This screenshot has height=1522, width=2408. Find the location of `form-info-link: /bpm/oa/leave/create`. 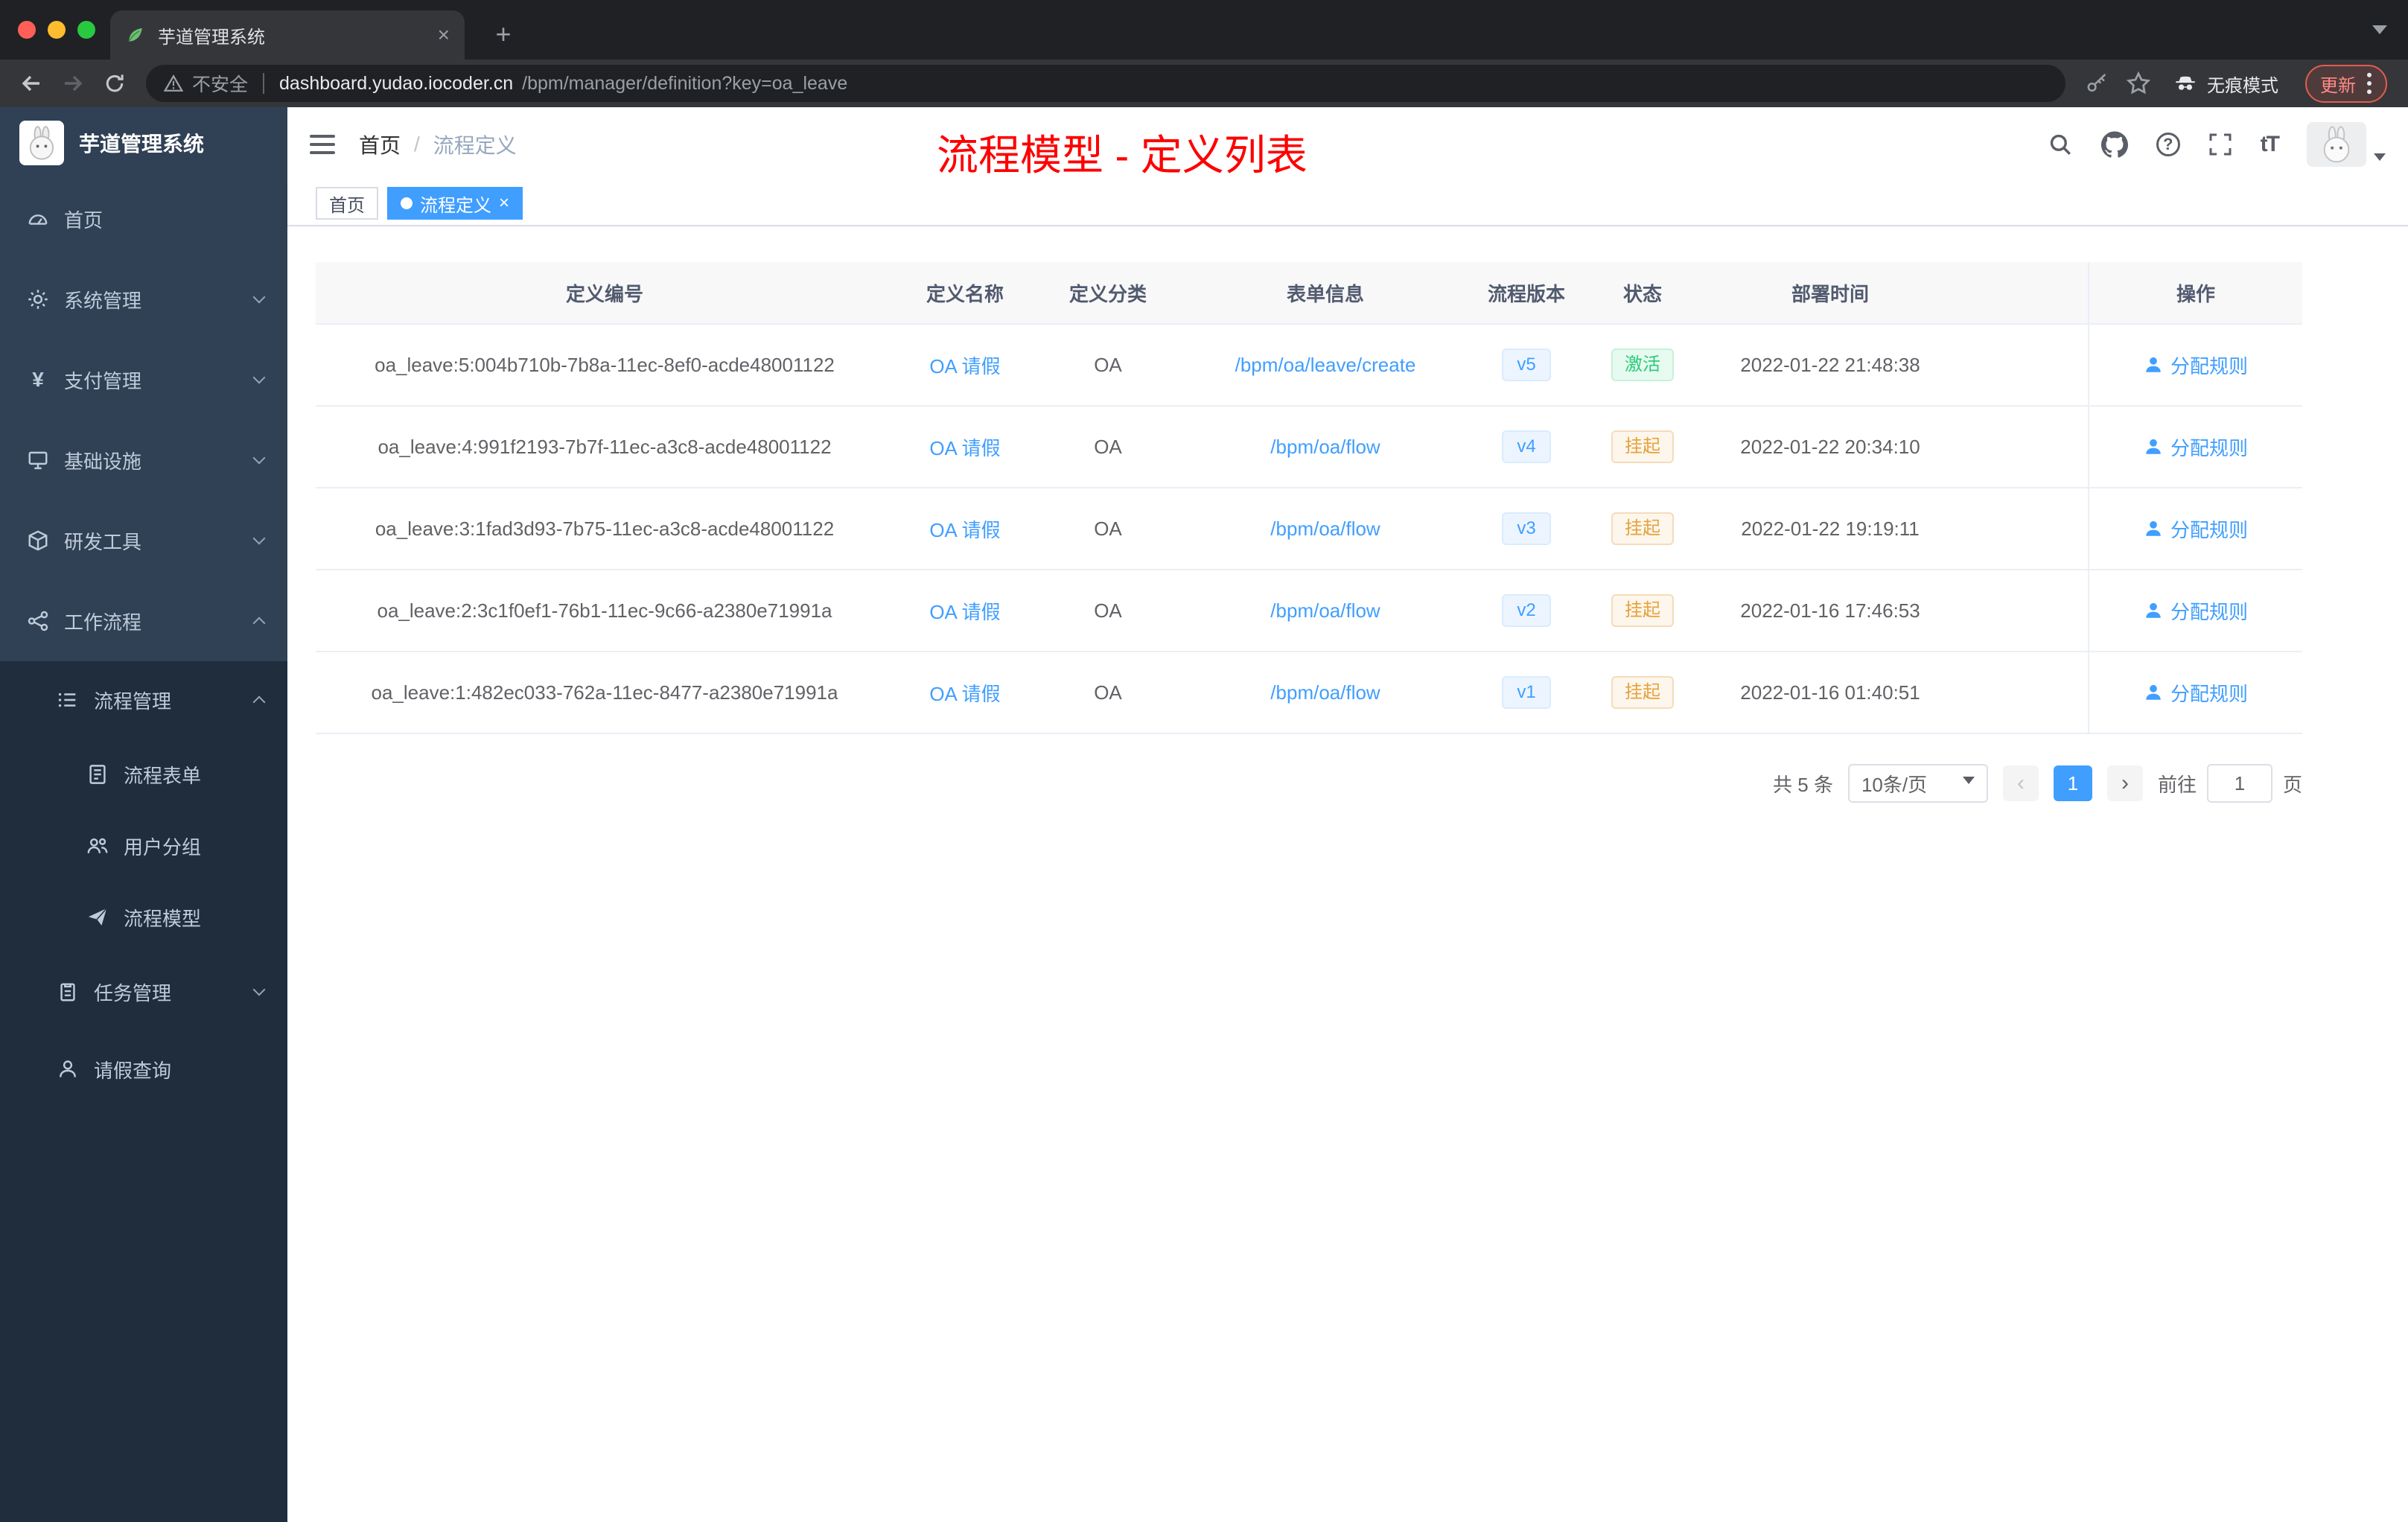

form-info-link: /bpm/oa/leave/create is located at coordinates (1325, 365).